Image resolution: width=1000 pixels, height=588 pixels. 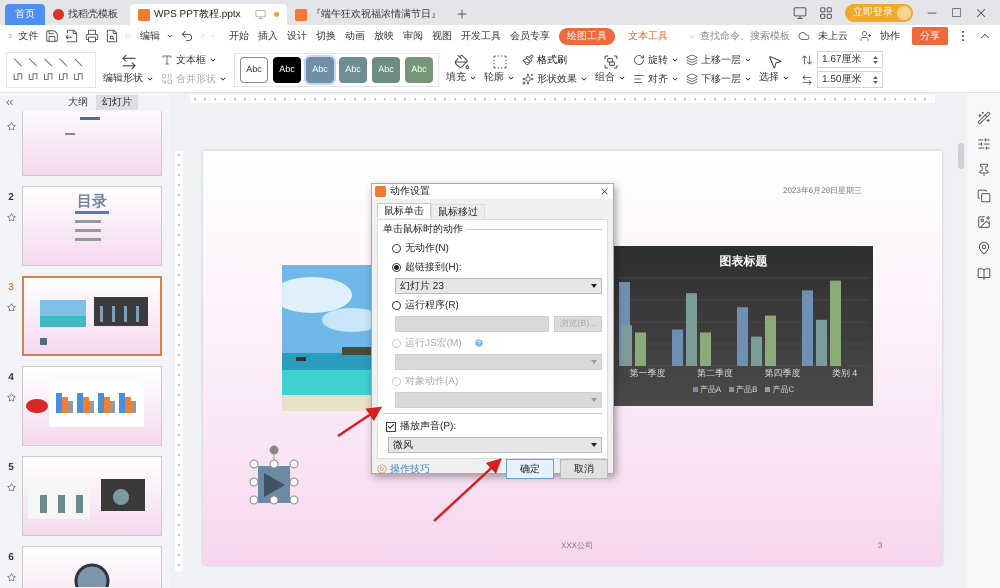 What do you see at coordinates (412, 36) in the screenshot?
I see `ribbon-tab: 审阅` at bounding box center [412, 36].